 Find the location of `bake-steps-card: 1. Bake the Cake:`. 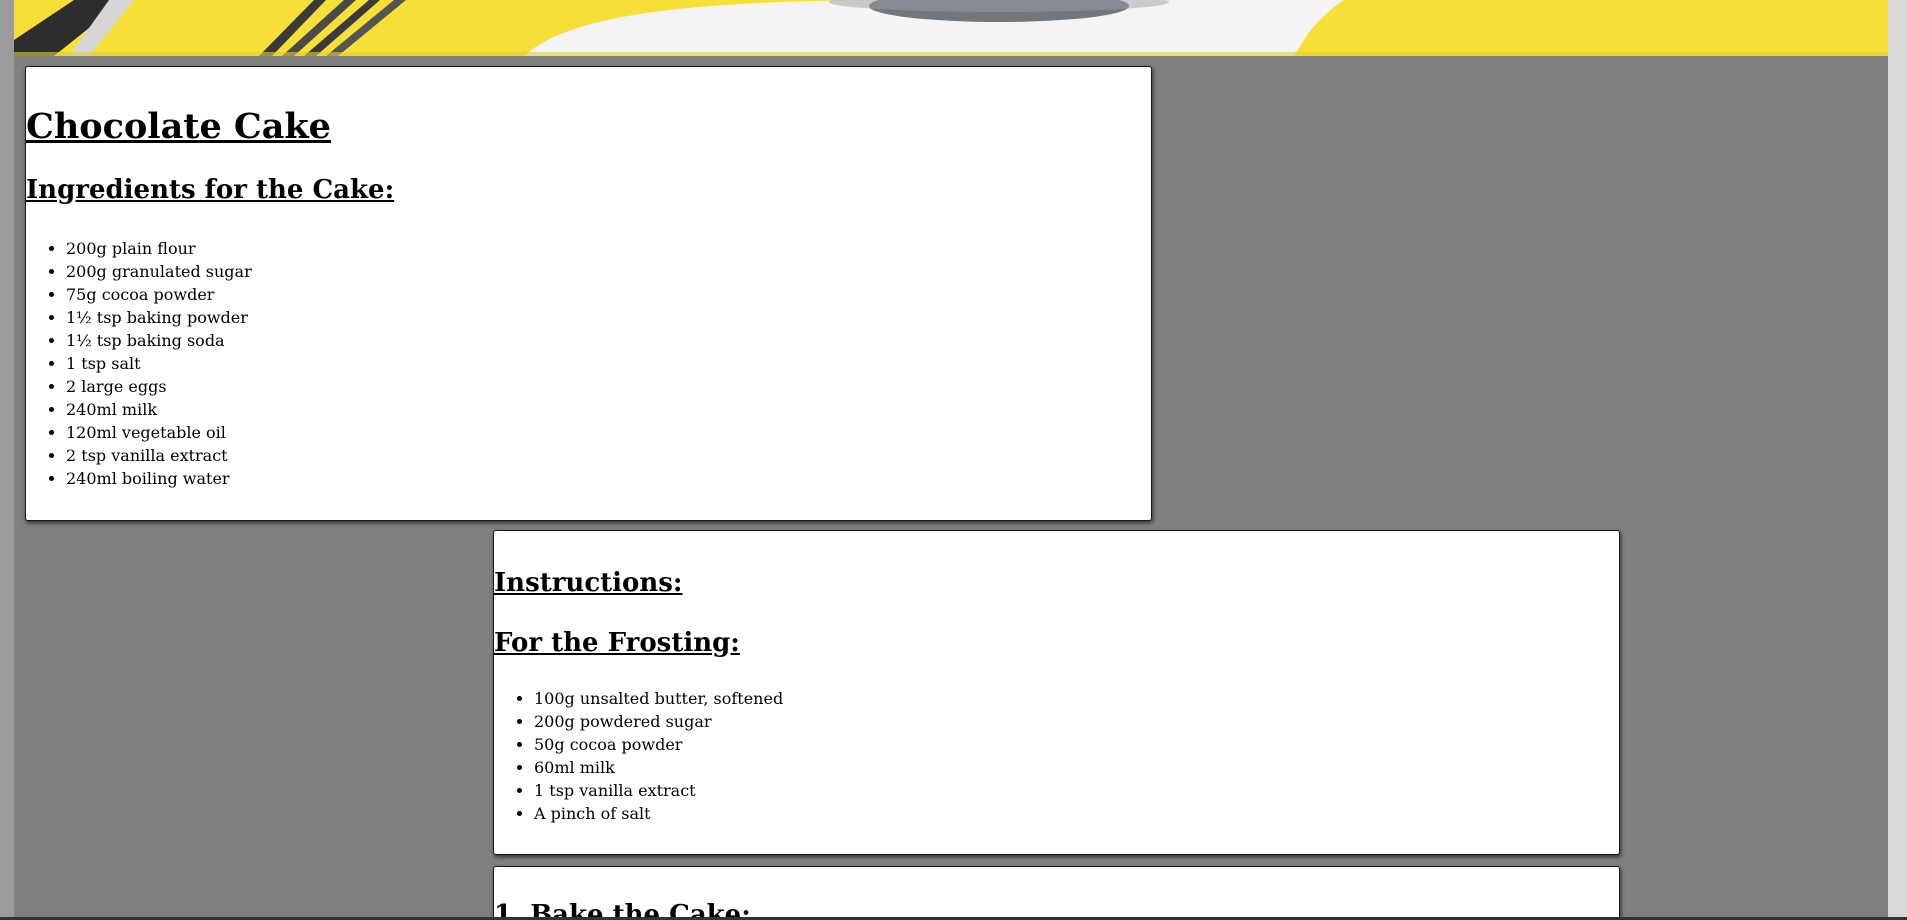

bake-steps-card: 1. Bake the Cake: is located at coordinates (1056, 893).